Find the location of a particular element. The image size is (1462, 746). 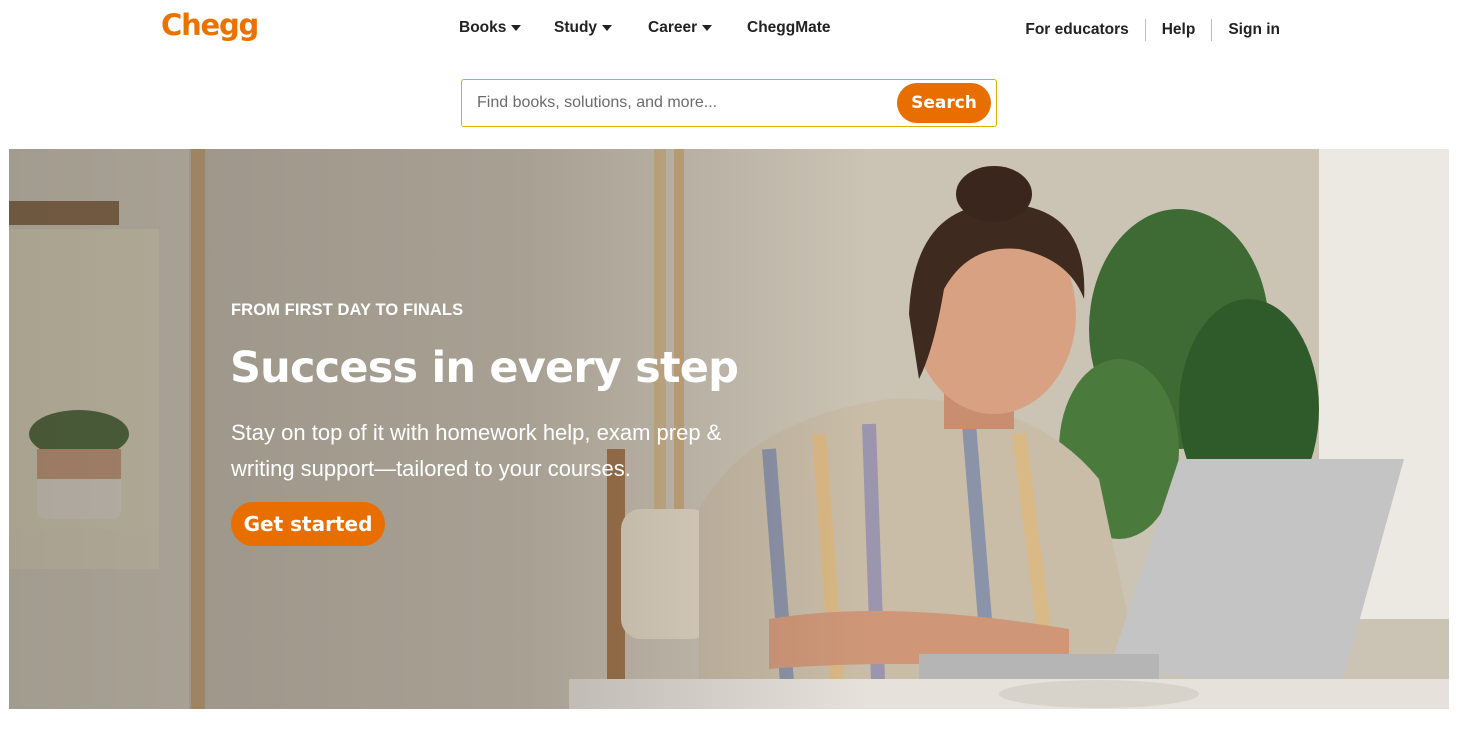

nav-cheggmate: CheggMate is located at coordinates (789, 28).